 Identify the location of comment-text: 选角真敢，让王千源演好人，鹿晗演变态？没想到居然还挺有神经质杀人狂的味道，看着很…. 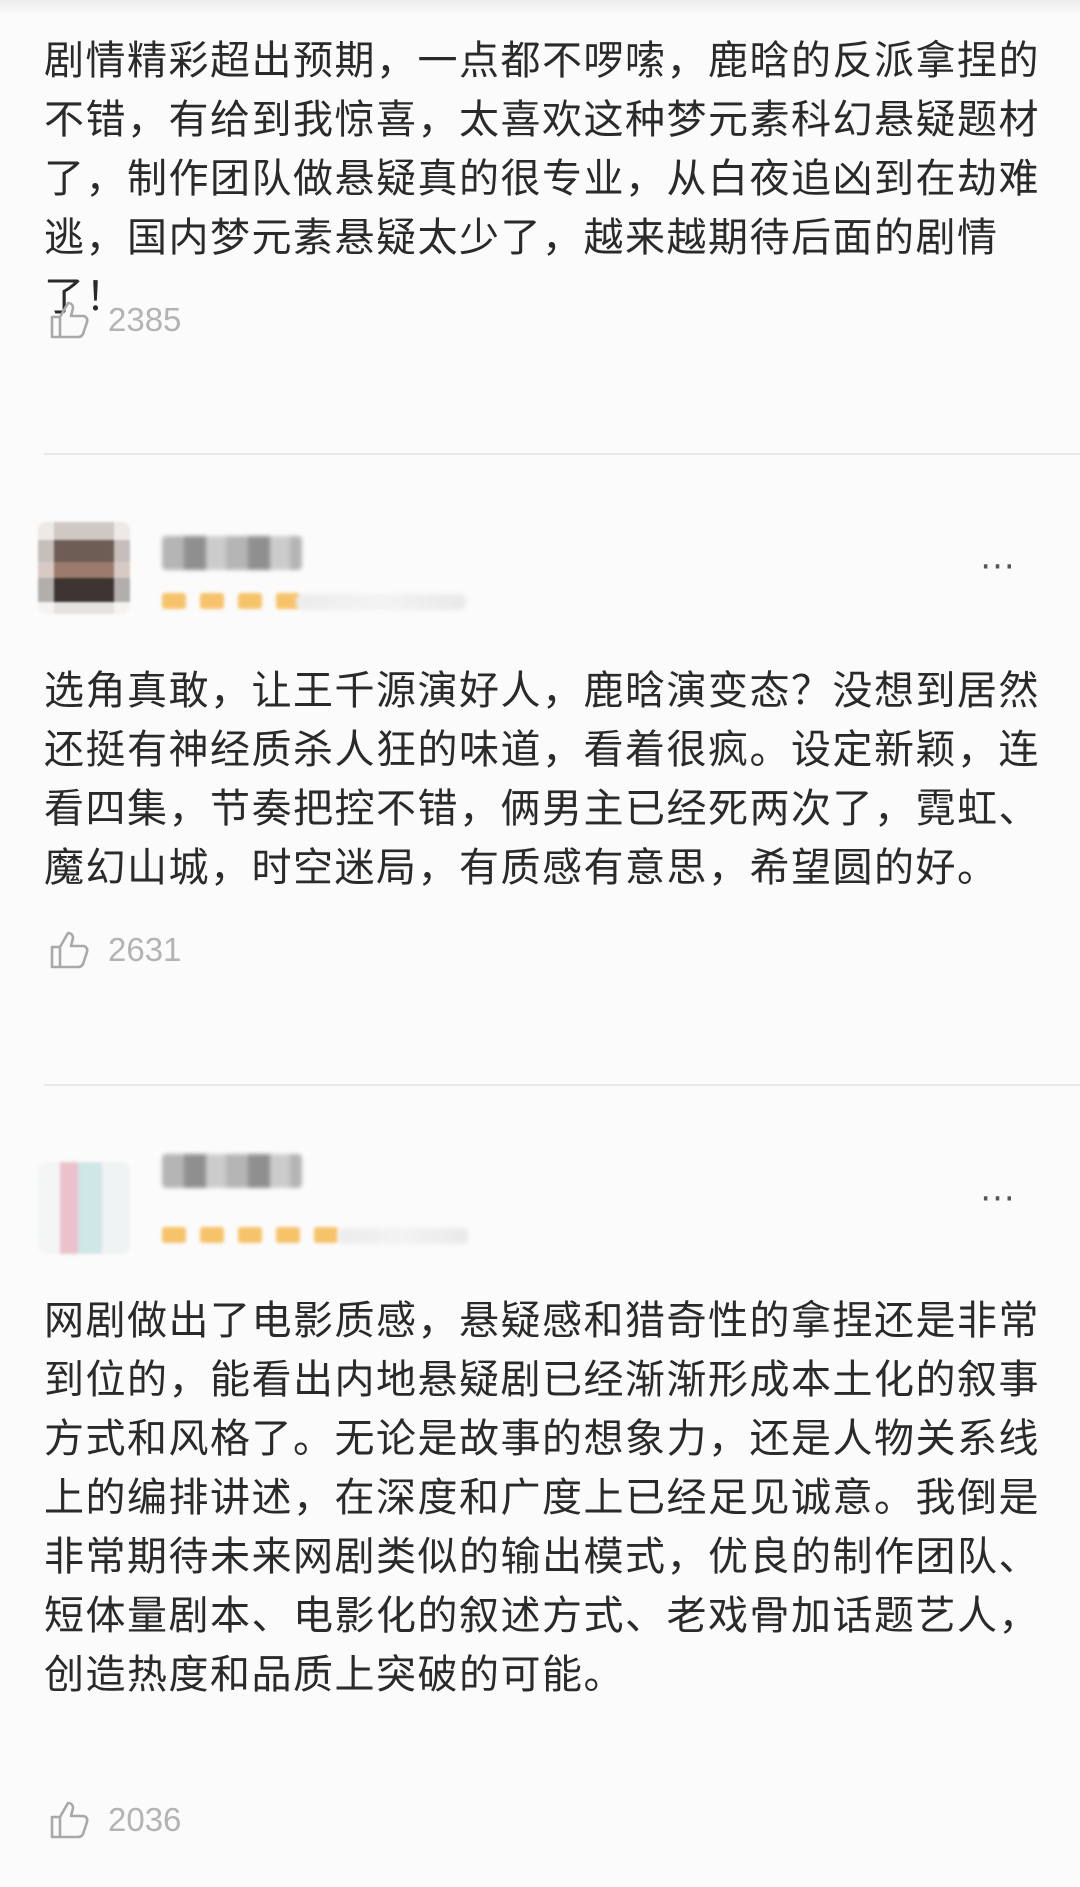
(542, 779).